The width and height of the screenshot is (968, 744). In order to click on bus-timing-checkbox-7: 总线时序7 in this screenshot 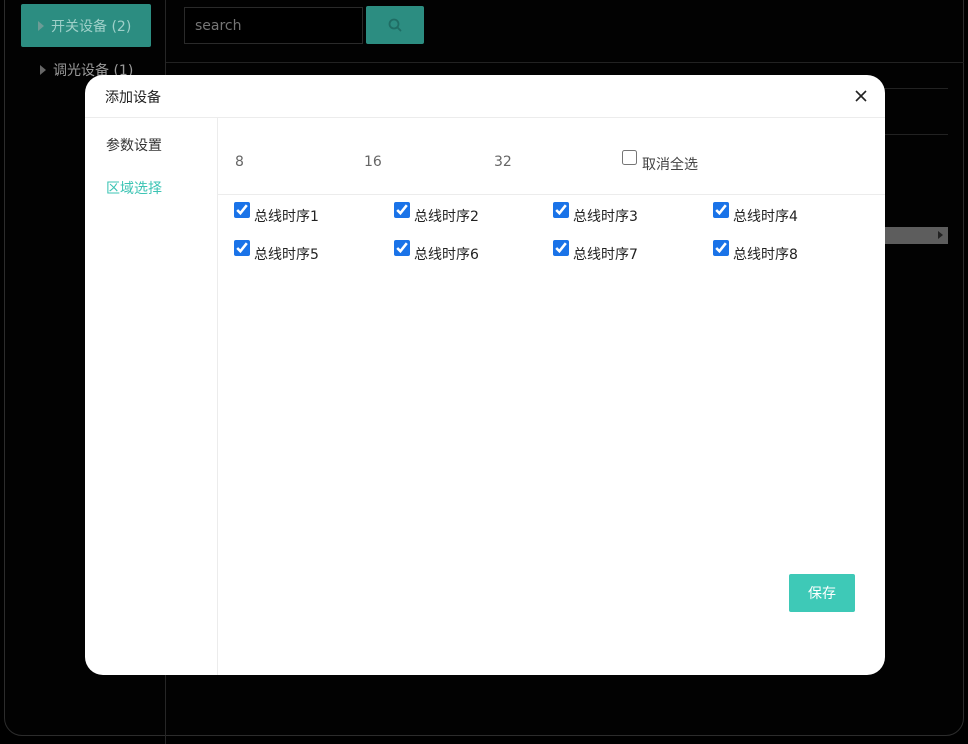, I will do `click(595, 252)`.